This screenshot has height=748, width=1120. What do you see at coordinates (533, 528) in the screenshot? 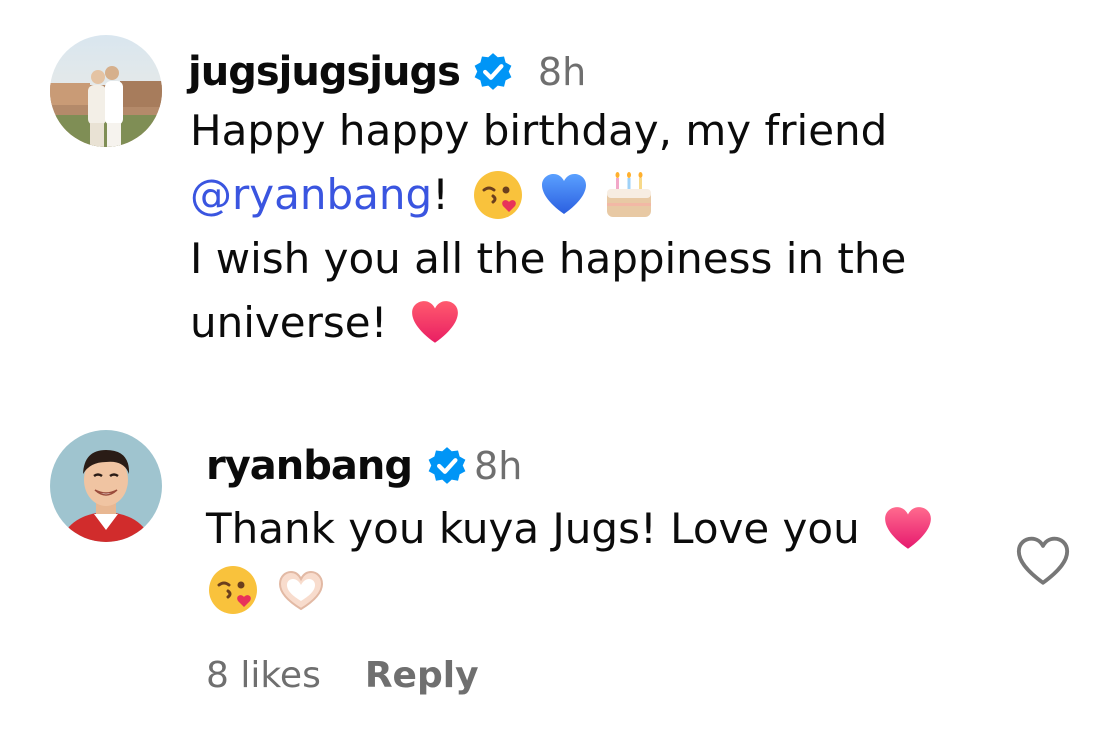
I see `comment-text: Thank you kuya Jugs! Love you` at bounding box center [533, 528].